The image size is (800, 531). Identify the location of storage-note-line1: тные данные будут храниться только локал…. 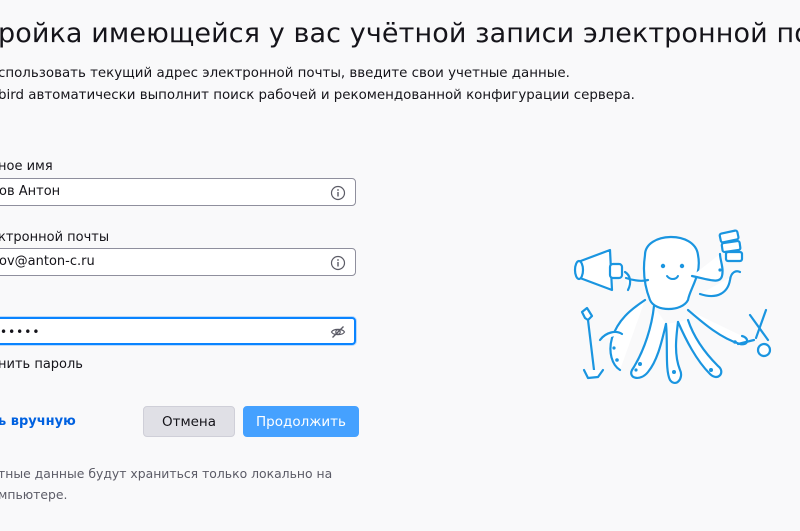
(166, 473).